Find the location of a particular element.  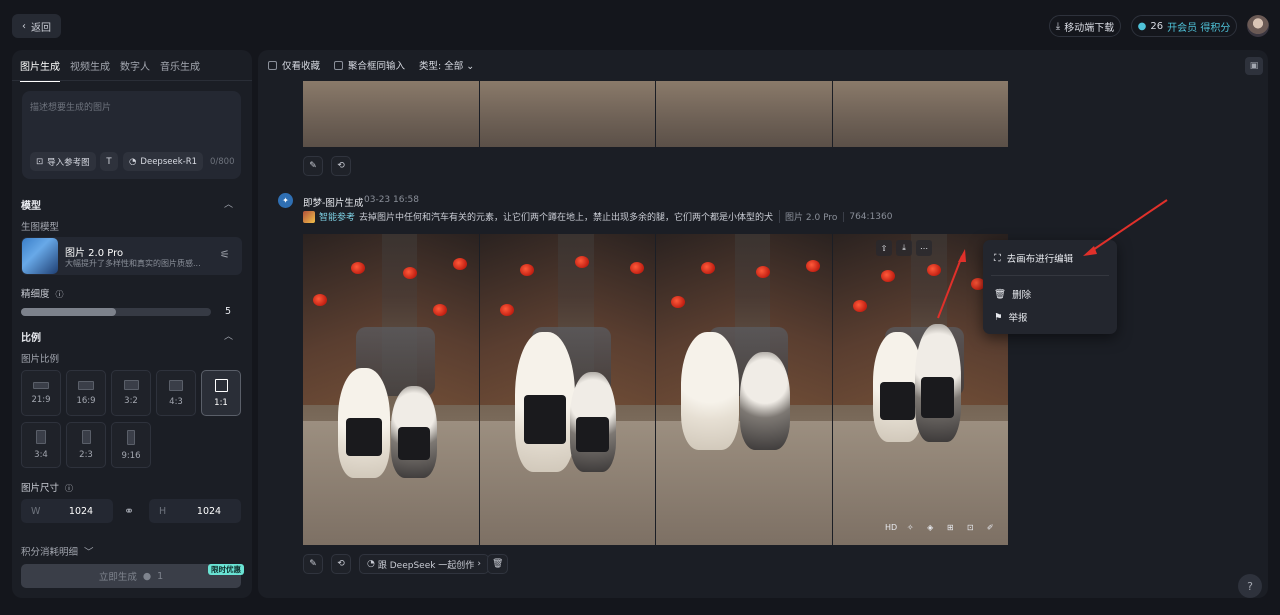

magic-wand-icon: ✧ is located at coordinates (910, 527).